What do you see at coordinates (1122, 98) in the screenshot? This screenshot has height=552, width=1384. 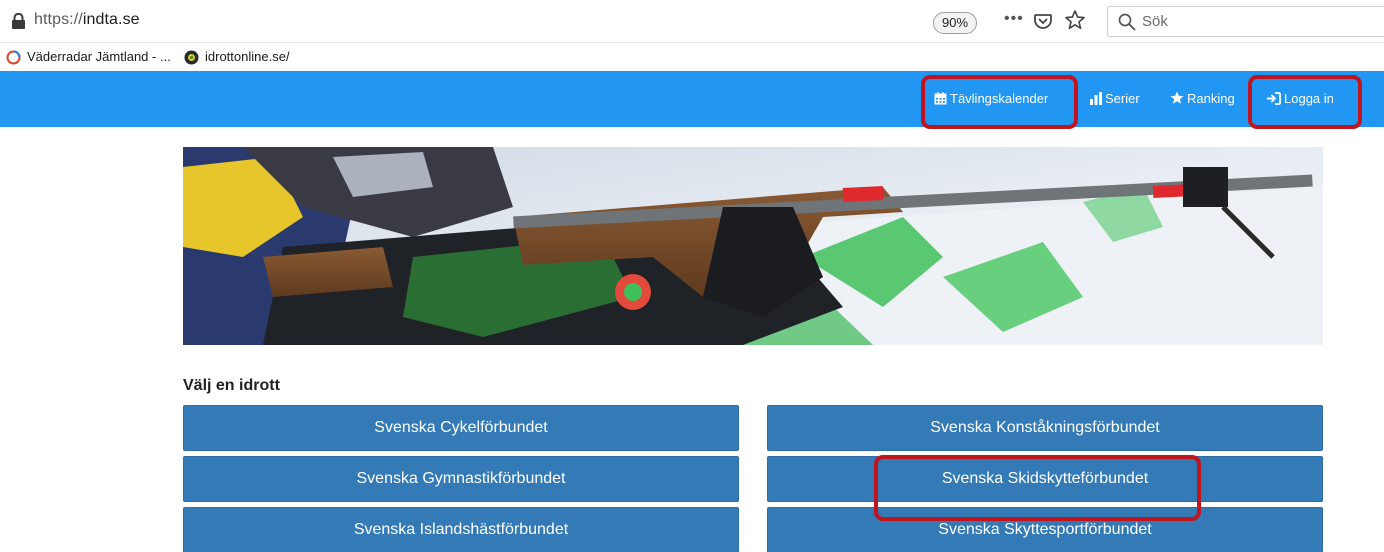 I see `nav-label: Serier` at bounding box center [1122, 98].